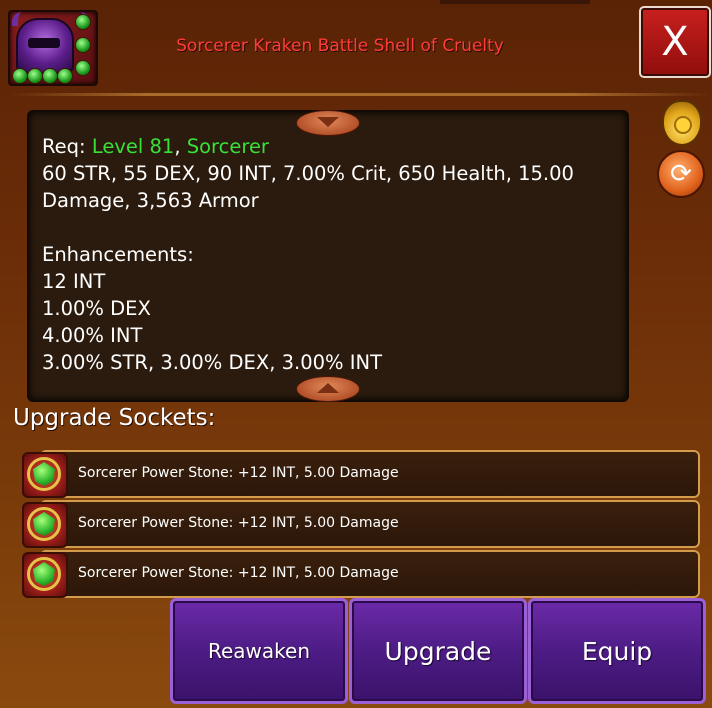 The image size is (712, 708). I want to click on req-label: Req:, so click(67, 146).